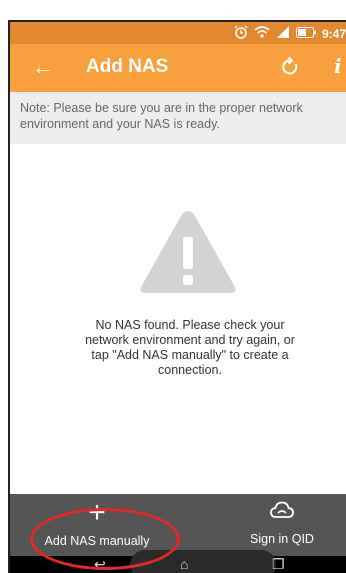 The height and width of the screenshot is (573, 346). Describe the element at coordinates (241, 34) in the screenshot. I see `alarm-icon` at that location.